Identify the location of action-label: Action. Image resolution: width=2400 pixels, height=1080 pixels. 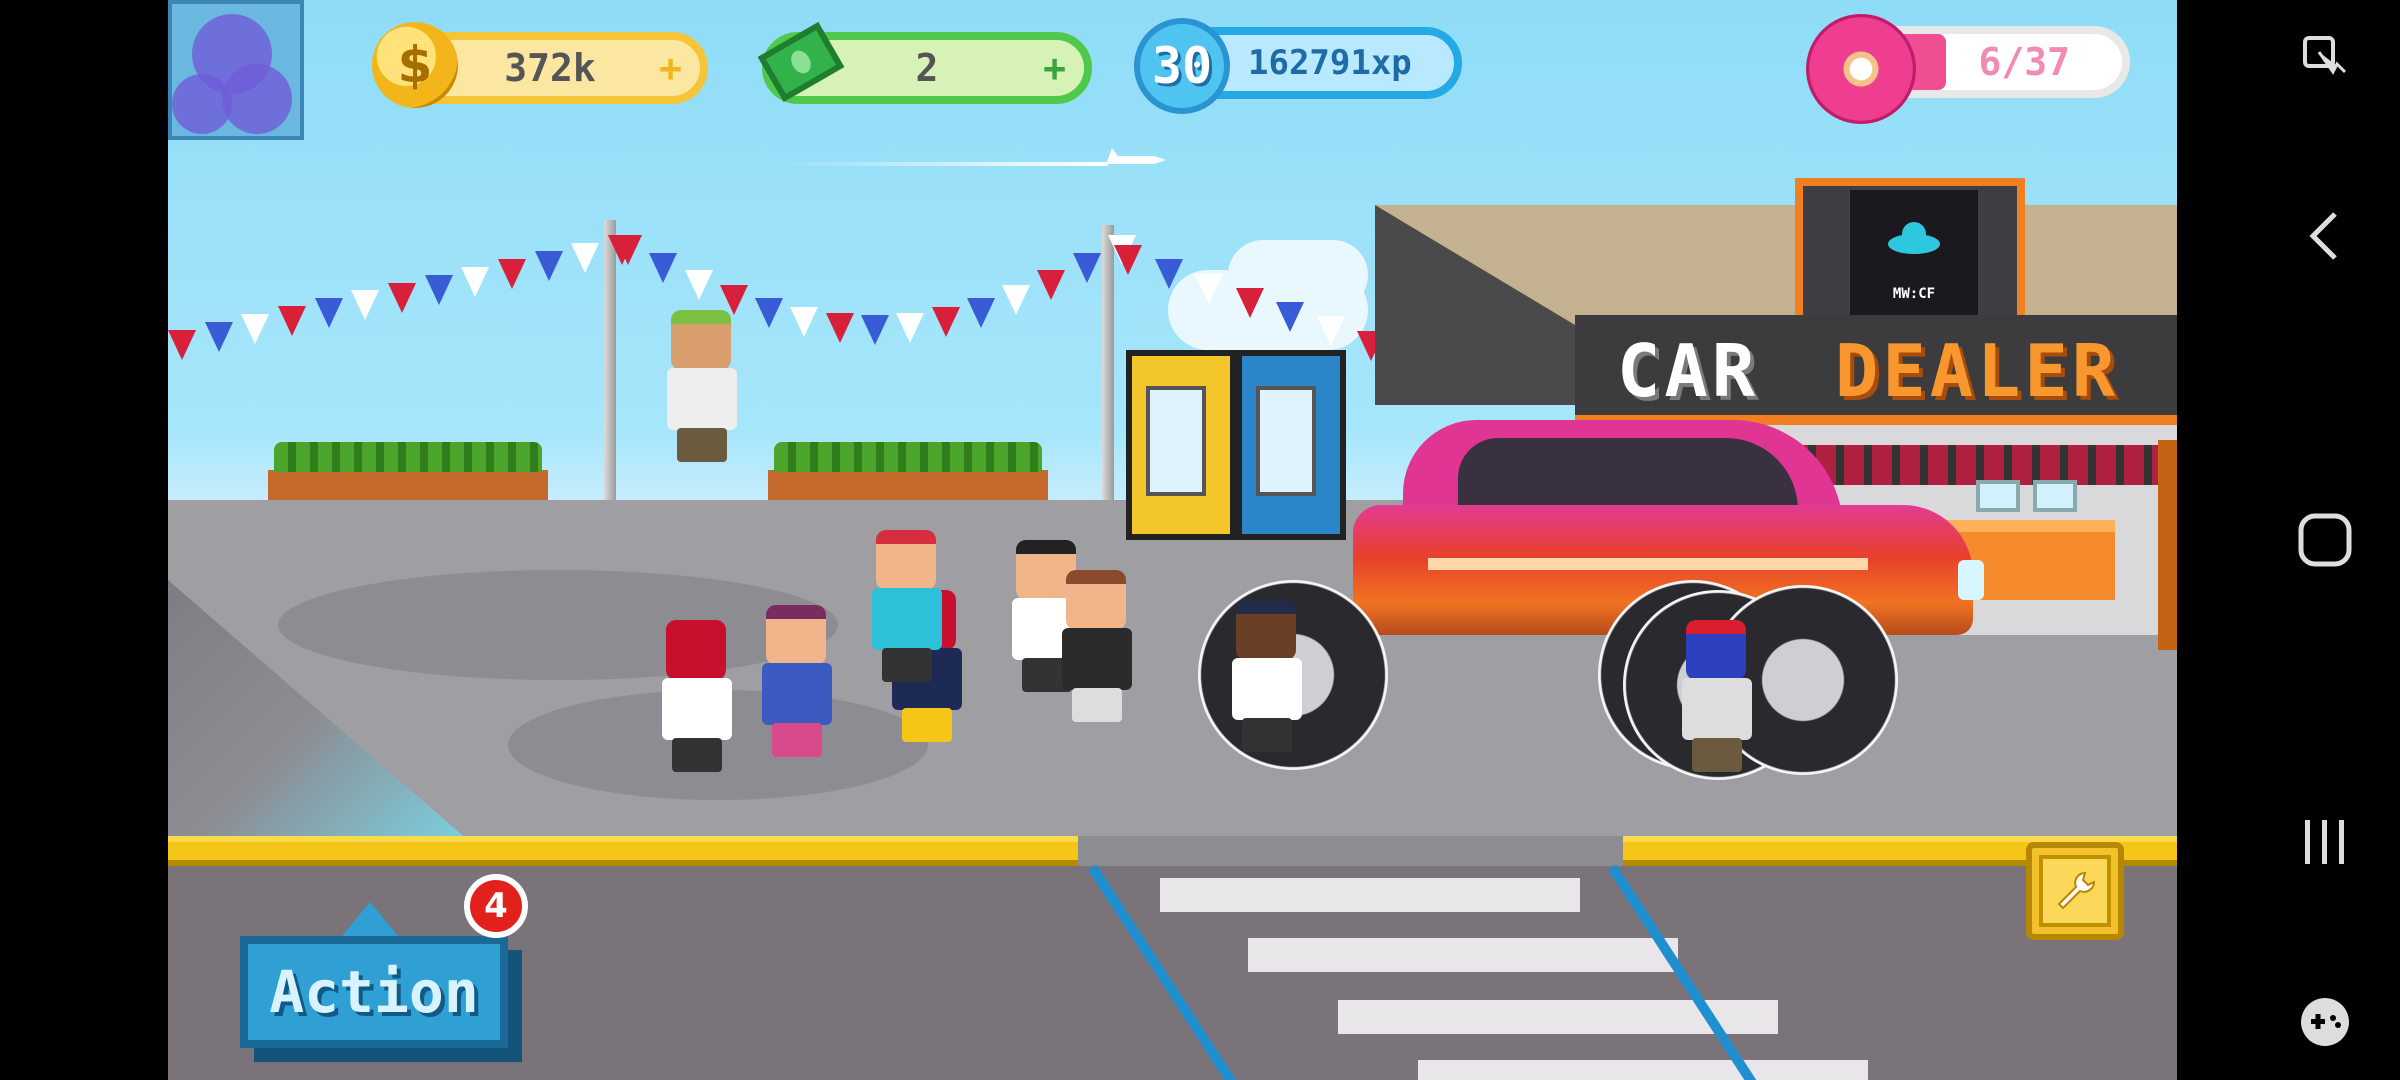
(374, 992).